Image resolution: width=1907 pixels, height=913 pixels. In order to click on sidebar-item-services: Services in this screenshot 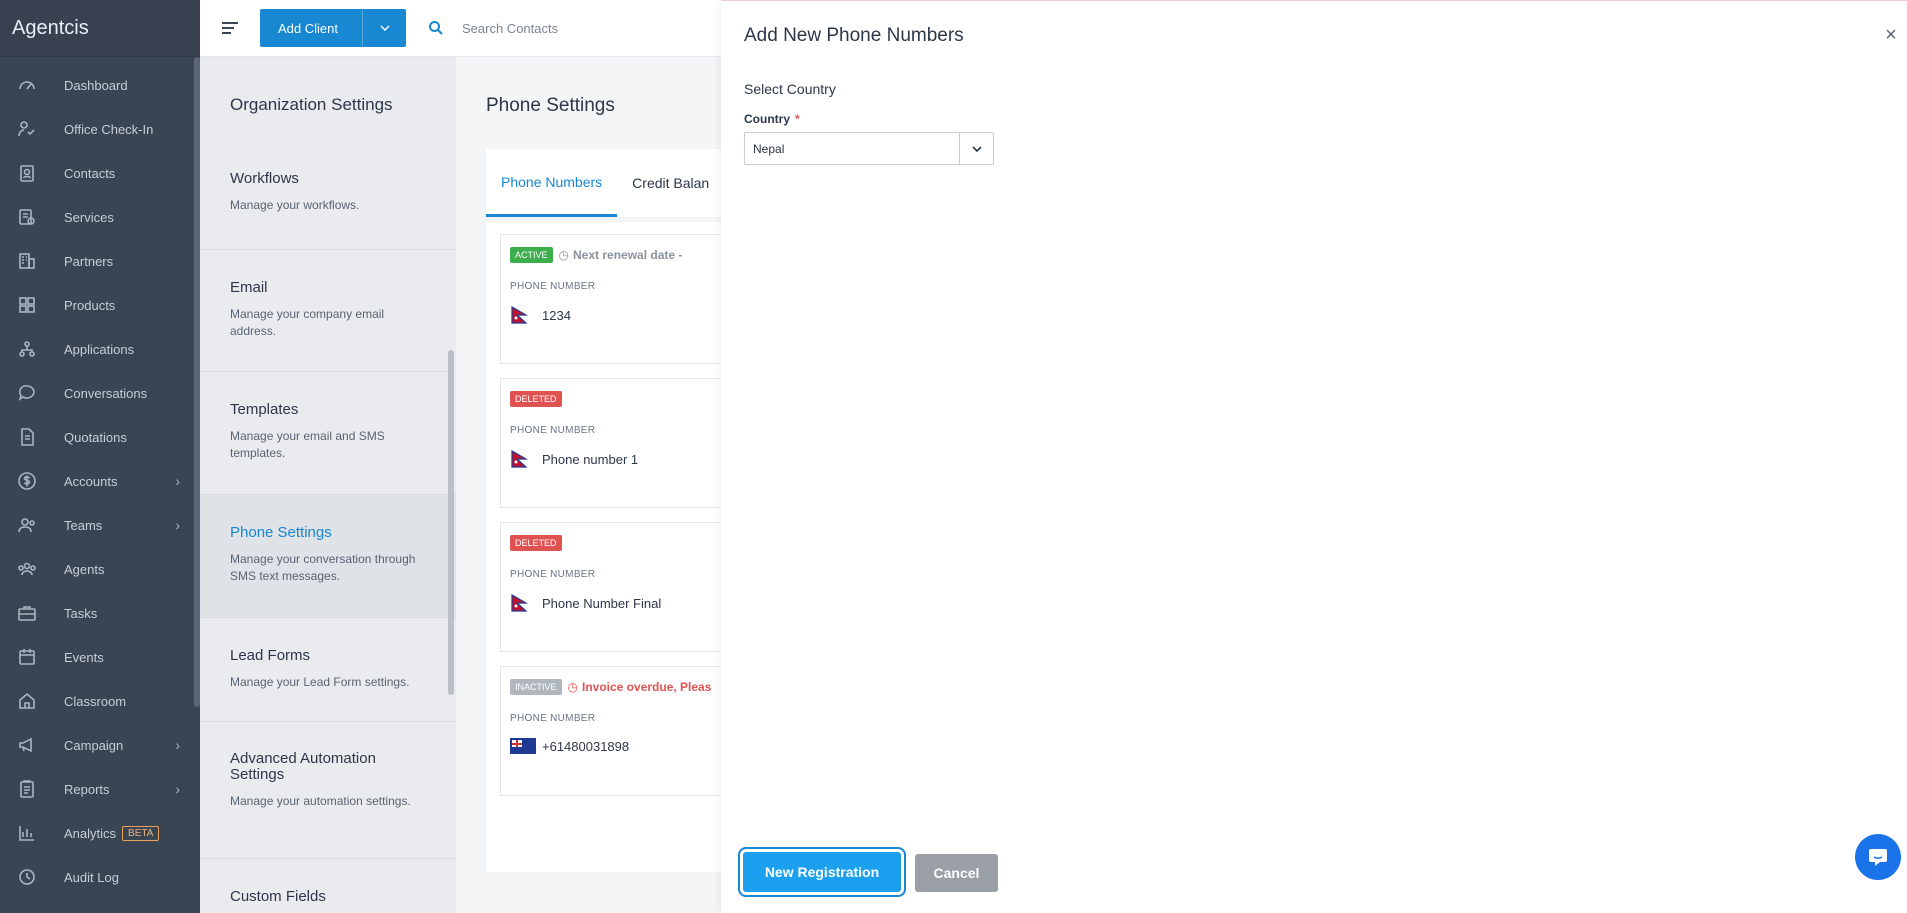, I will do `click(100, 217)`.